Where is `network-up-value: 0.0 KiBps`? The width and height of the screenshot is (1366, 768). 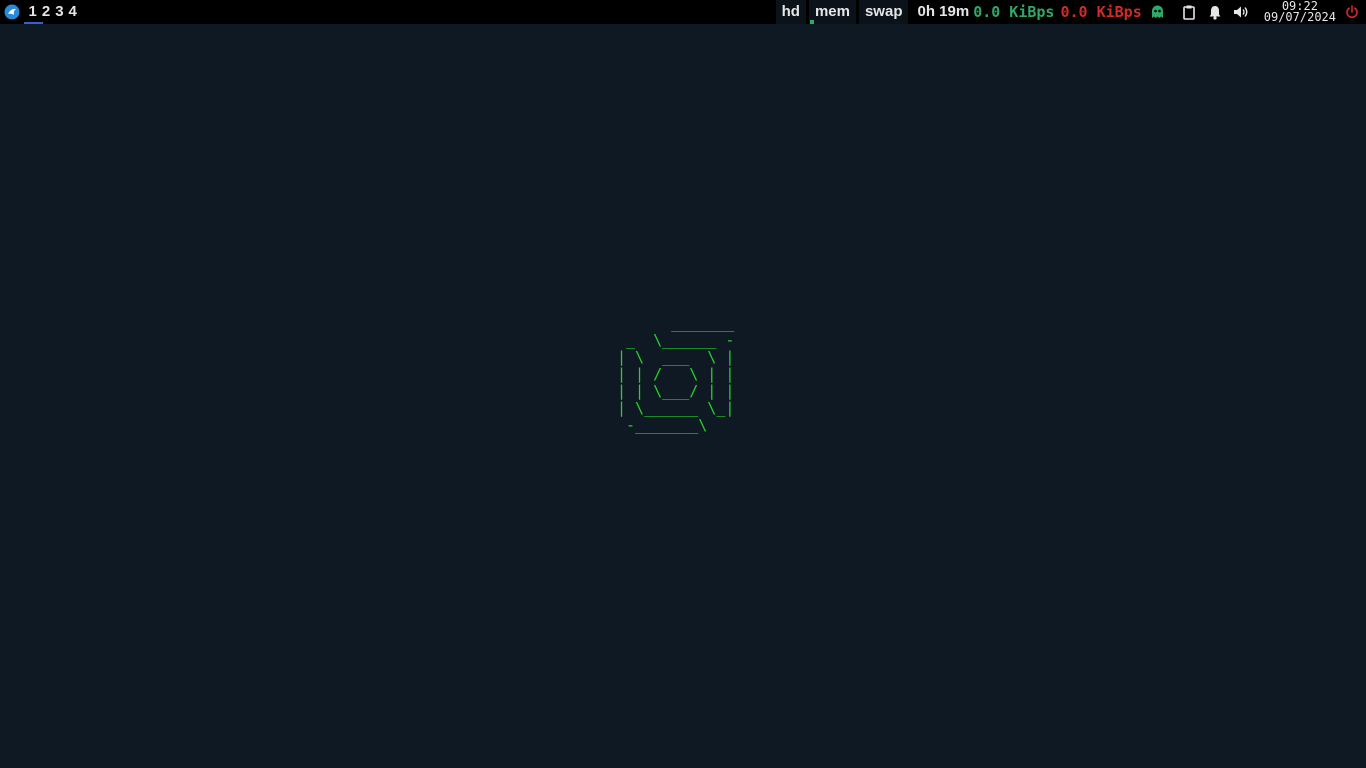
network-up-value: 0.0 KiBps is located at coordinates (1014, 12).